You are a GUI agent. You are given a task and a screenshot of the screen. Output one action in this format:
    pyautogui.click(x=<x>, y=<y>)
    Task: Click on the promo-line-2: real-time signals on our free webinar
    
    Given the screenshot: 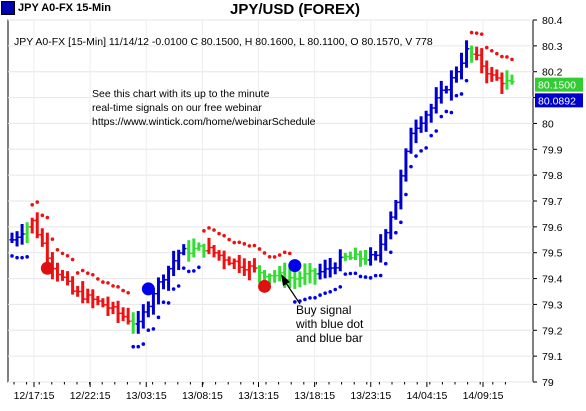 What is the action you would take?
    pyautogui.click(x=177, y=108)
    